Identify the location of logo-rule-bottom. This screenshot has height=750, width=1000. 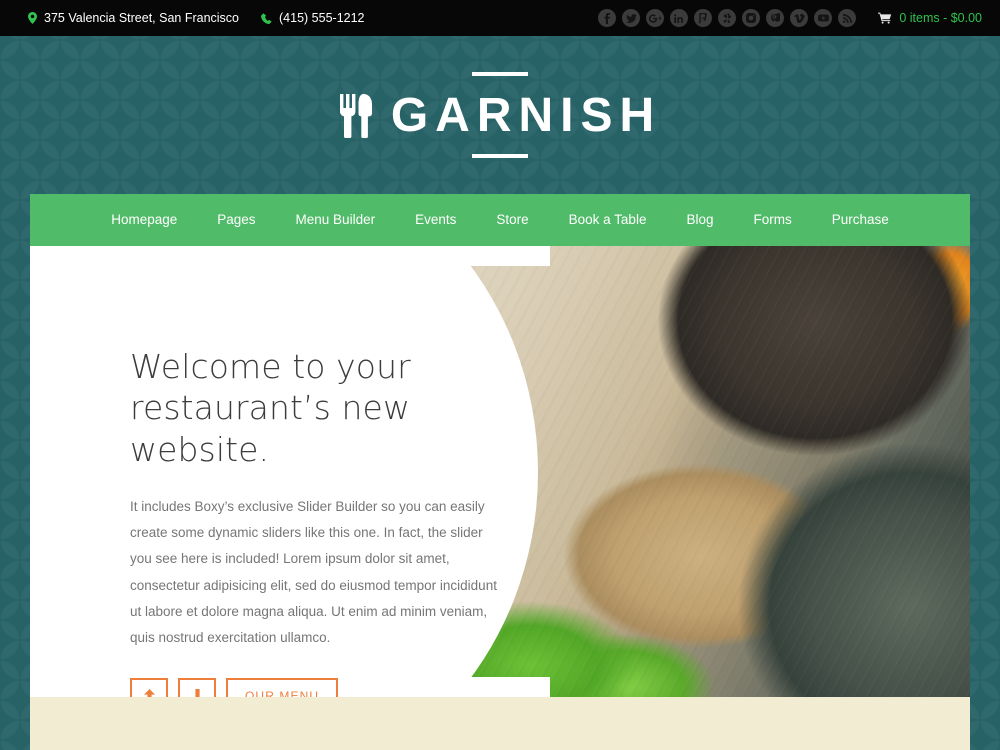
(500, 156).